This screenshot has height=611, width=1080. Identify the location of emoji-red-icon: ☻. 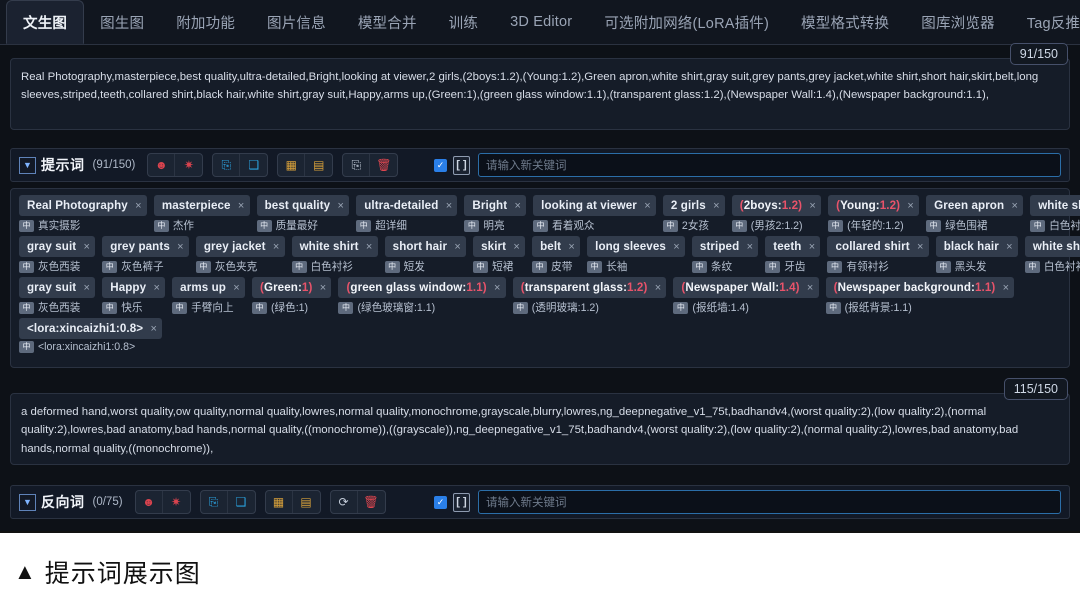
(162, 165).